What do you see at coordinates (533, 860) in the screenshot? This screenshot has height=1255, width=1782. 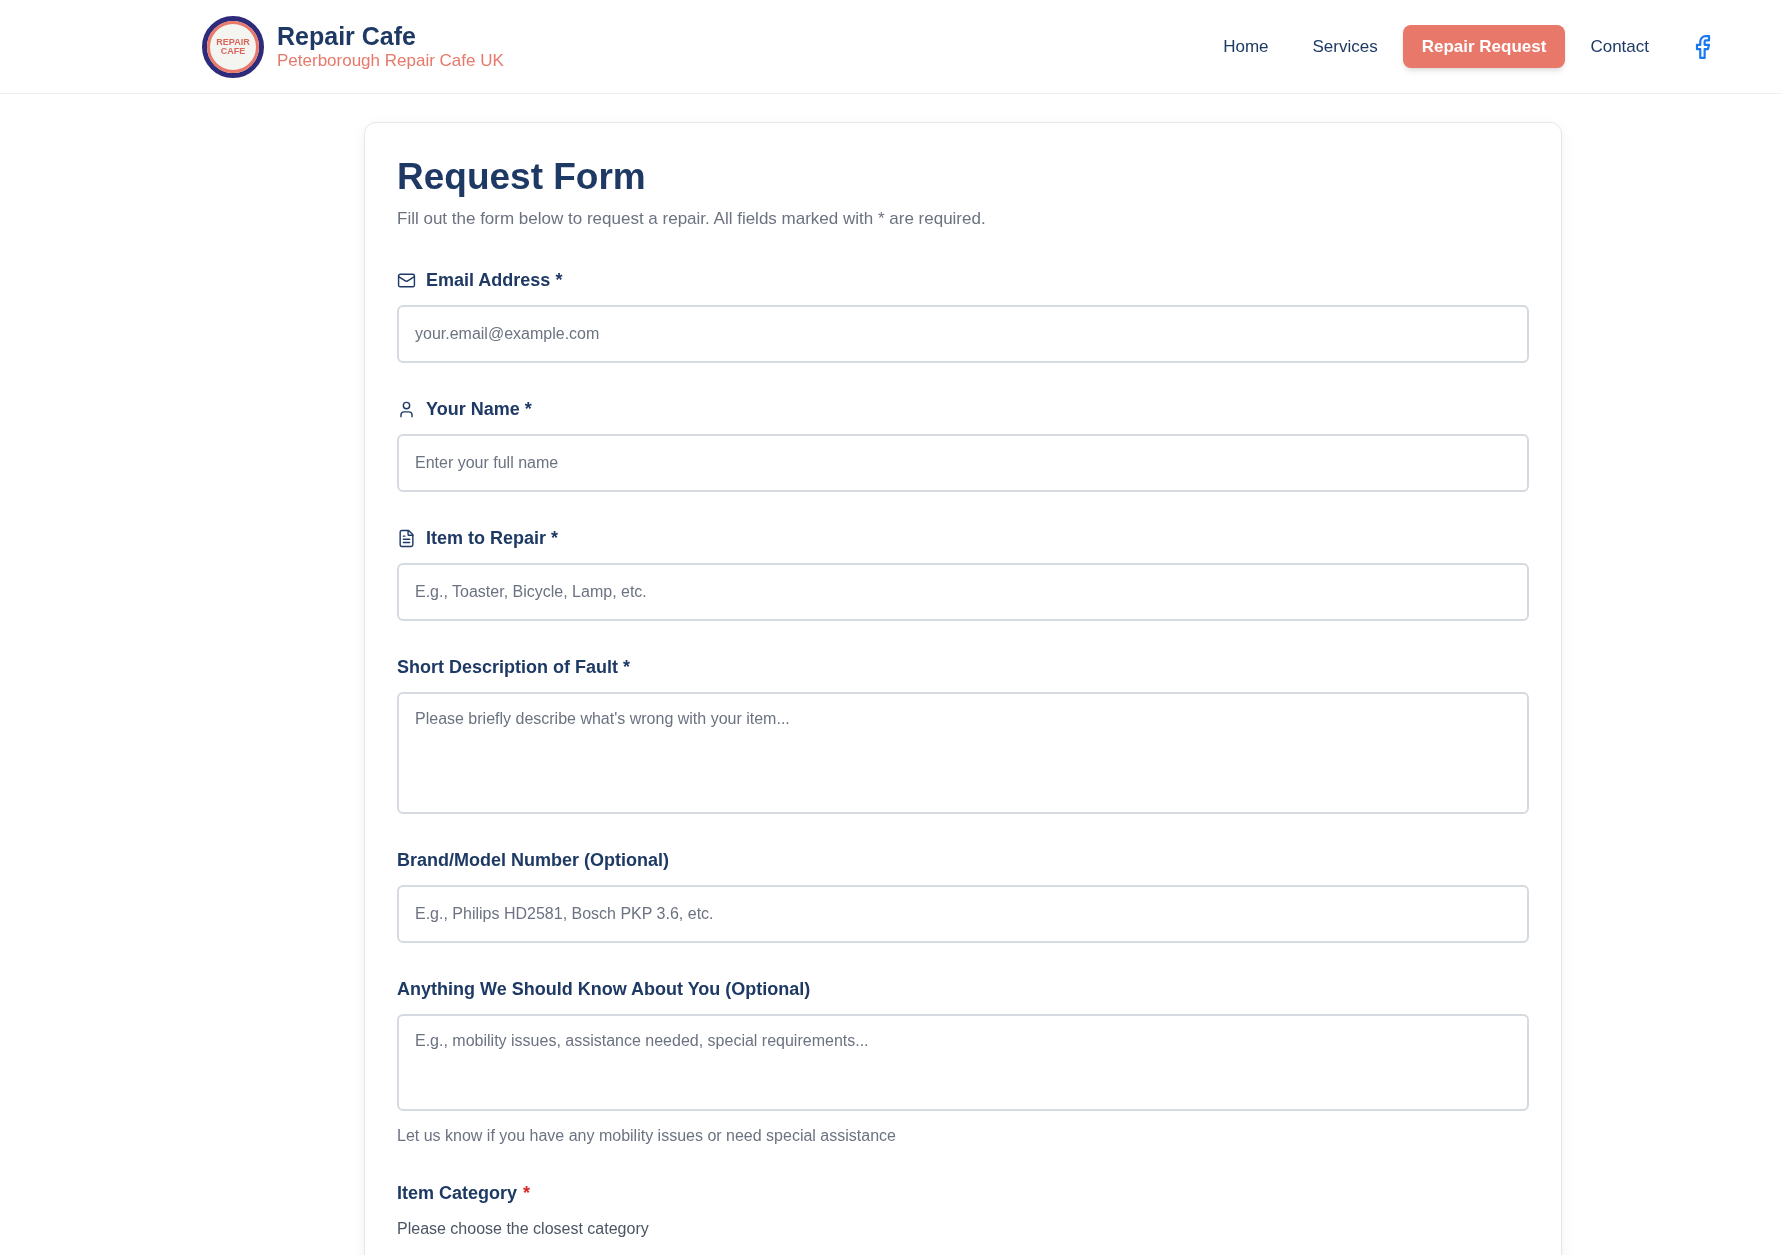 I see `field-label: Brand/Model Number (Optional)` at bounding box center [533, 860].